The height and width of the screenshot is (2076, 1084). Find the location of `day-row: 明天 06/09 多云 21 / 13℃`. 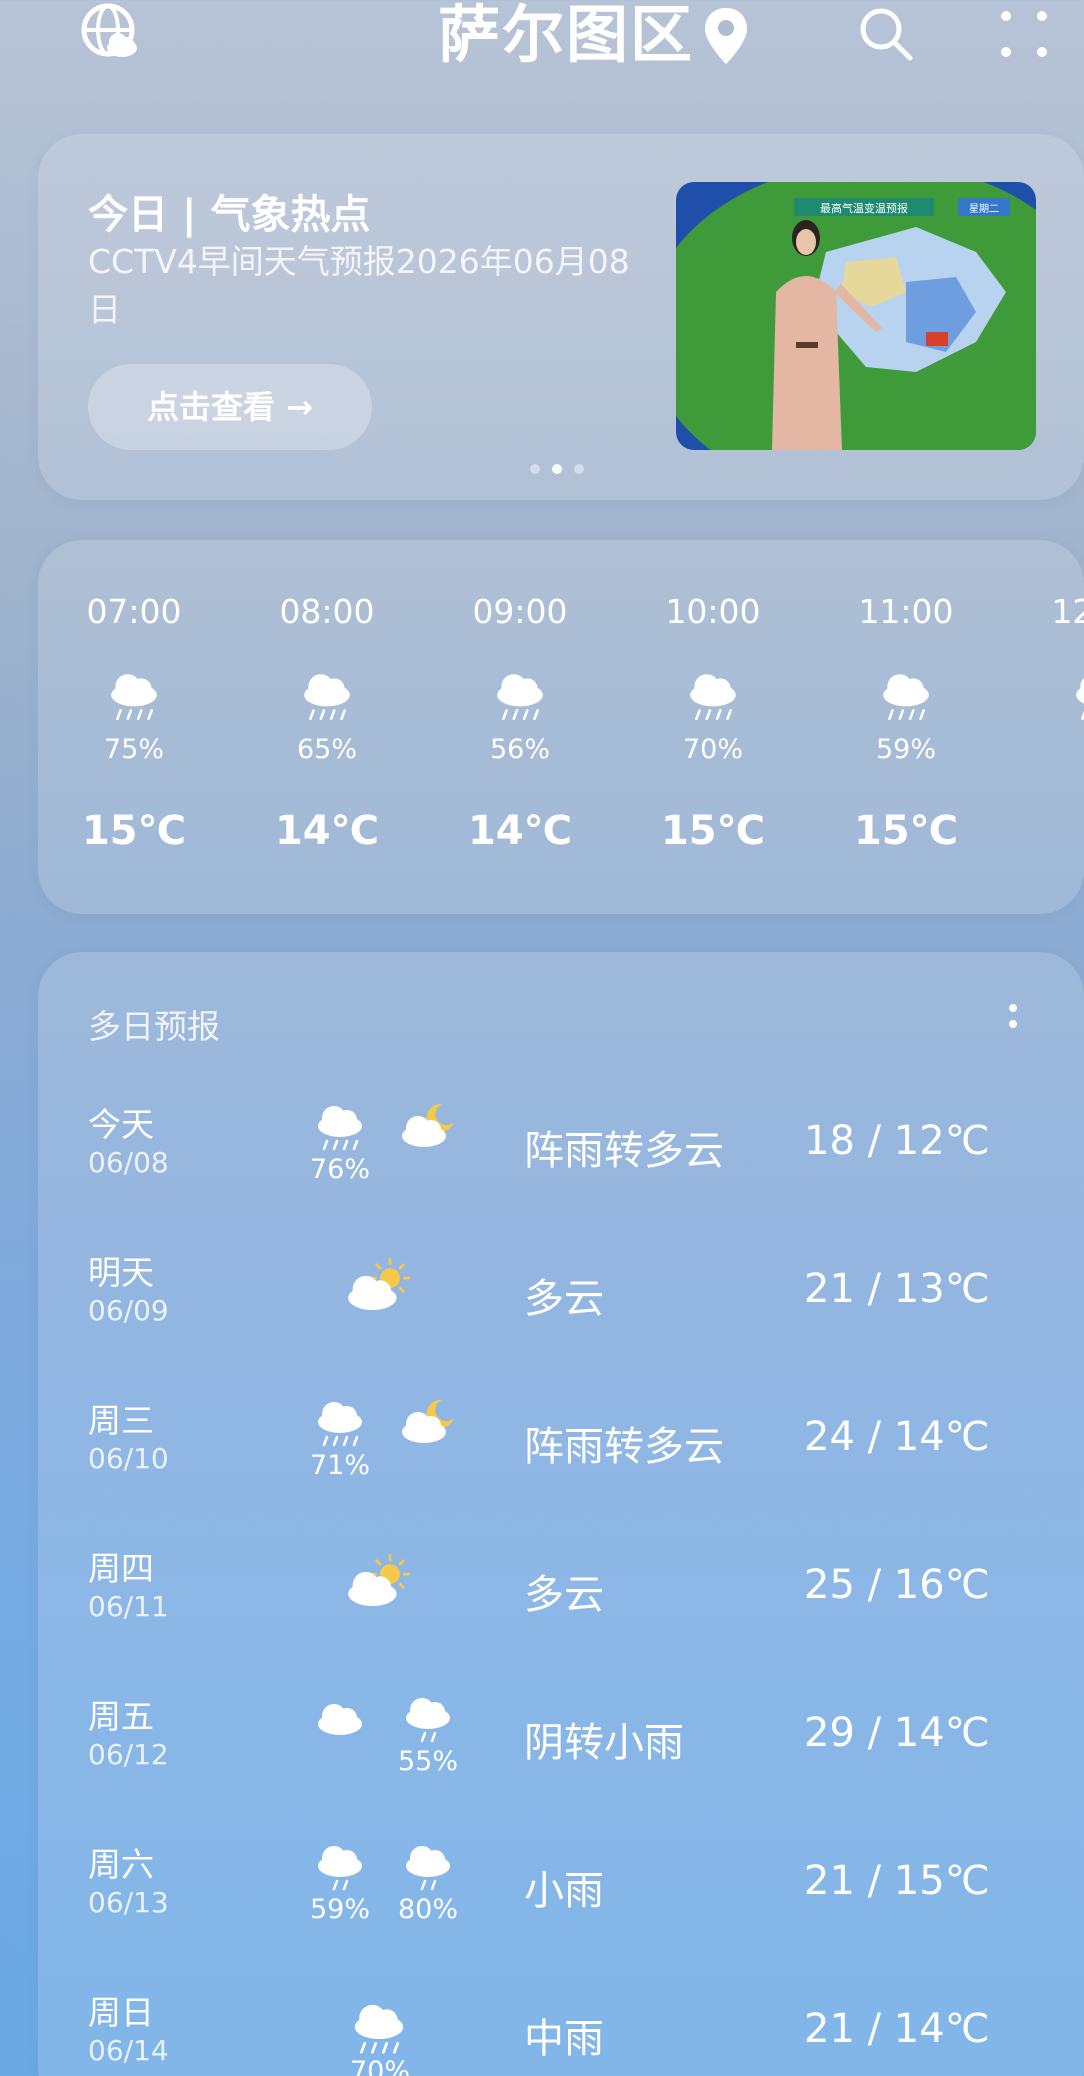

day-row: 明天 06/09 多云 21 / 13℃ is located at coordinates (561, 1314).